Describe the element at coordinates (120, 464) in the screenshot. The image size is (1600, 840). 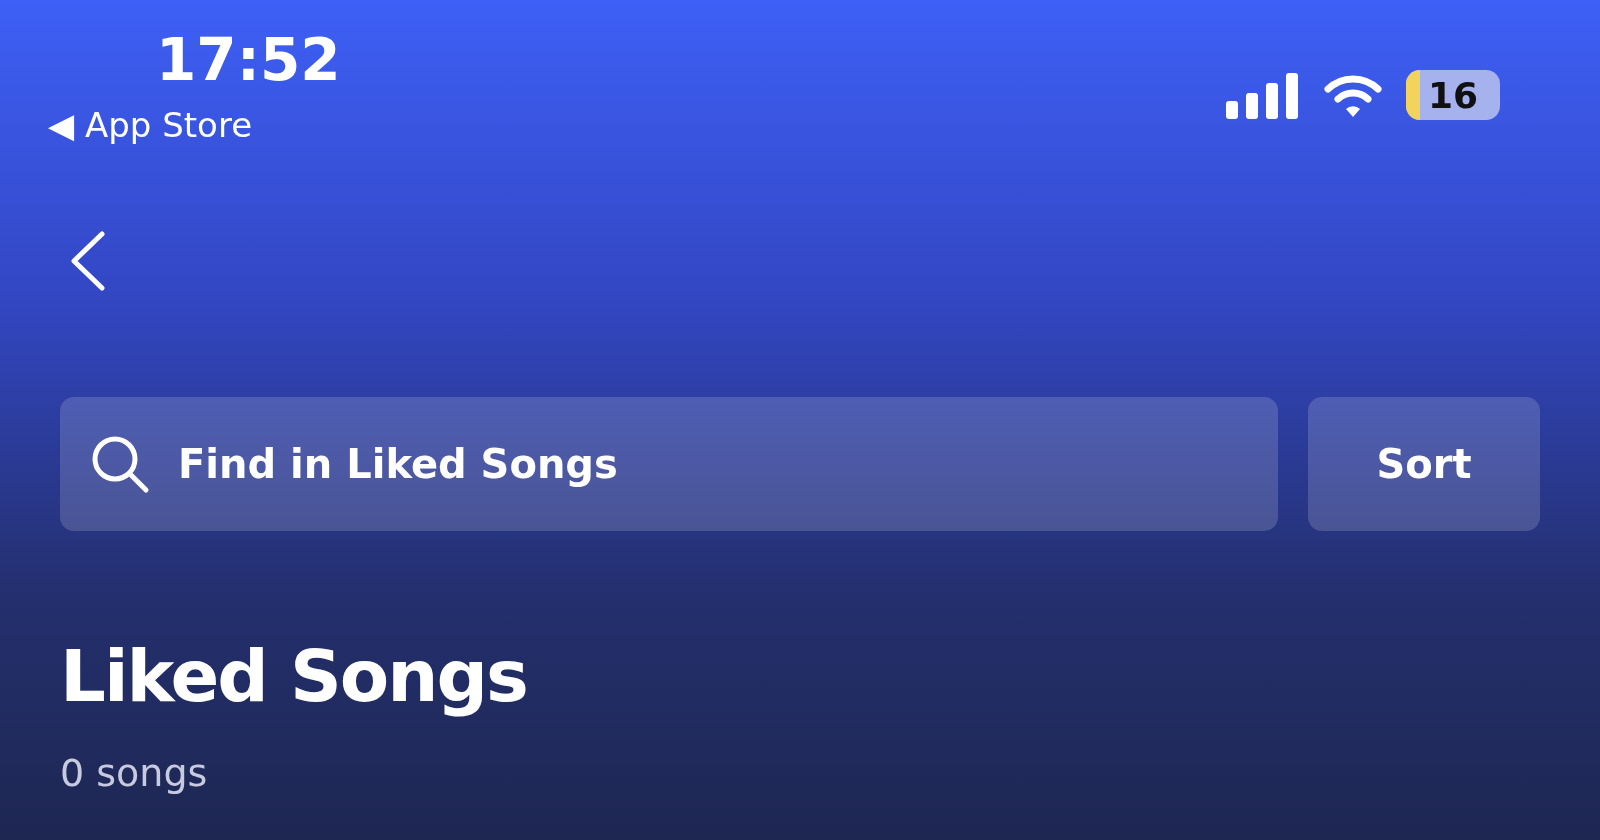
I see `search-icon` at that location.